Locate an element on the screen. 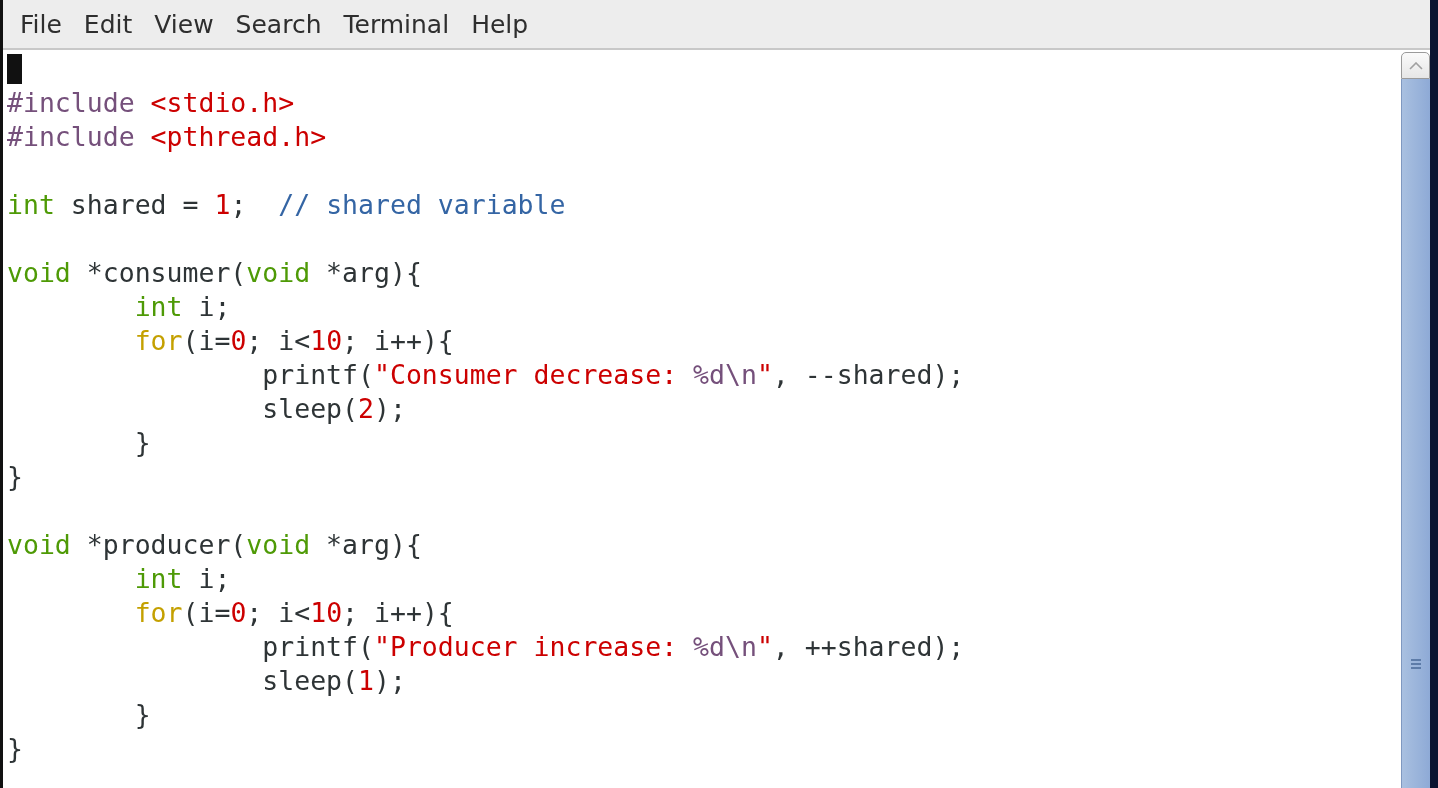 Image resolution: width=1438 pixels, height=788 pixels. menu-item: Help is located at coordinates (500, 24).